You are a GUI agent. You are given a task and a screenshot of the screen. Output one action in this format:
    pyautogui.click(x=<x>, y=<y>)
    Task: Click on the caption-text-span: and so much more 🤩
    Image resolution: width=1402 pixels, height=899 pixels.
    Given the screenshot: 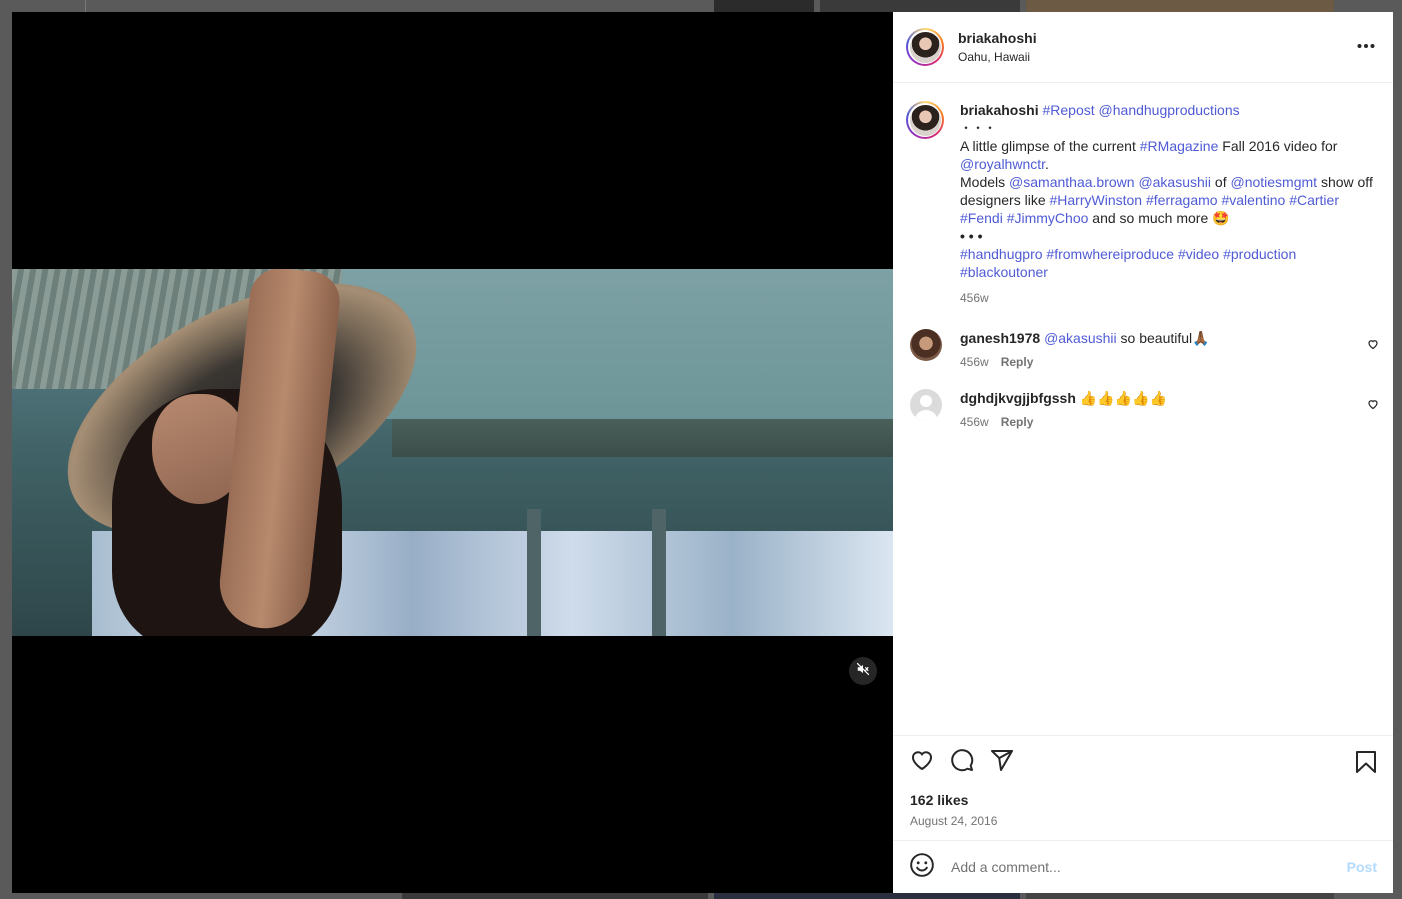 What is the action you would take?
    pyautogui.click(x=1159, y=218)
    